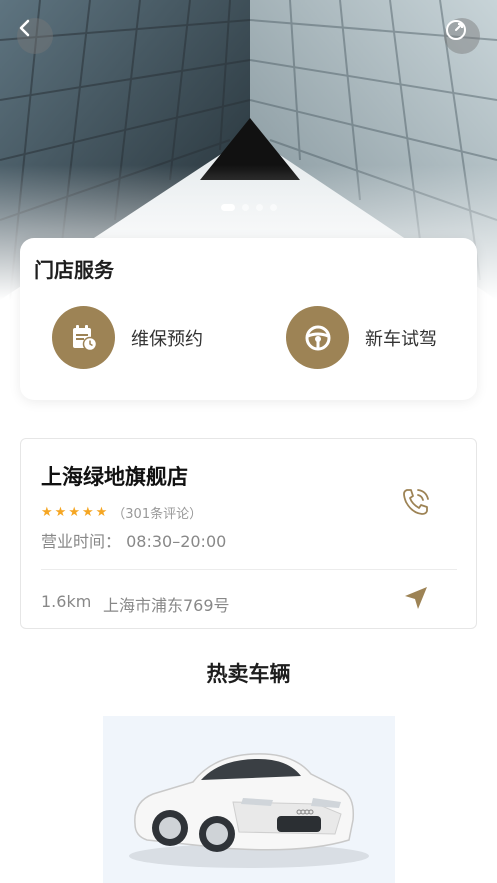 This screenshot has height=883, width=497. Describe the element at coordinates (83, 337) in the screenshot. I see `calendar-clock-icon` at that location.